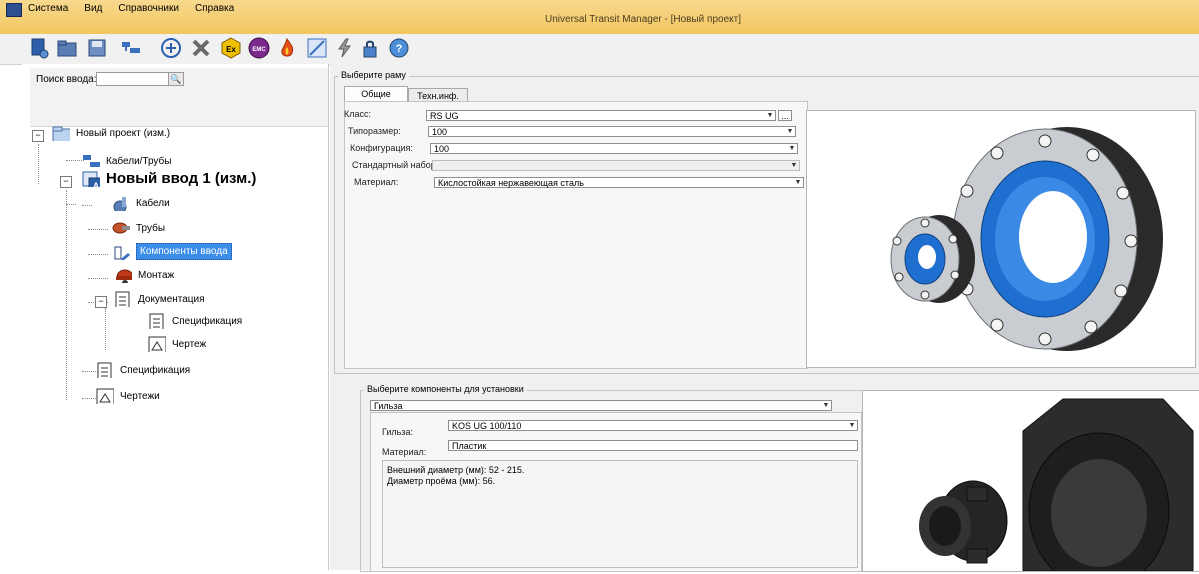 Image resolution: width=1199 pixels, height=574 pixels. What do you see at coordinates (184, 251) in the screenshot?
I see `tree-components-label: Компоненты ввода` at bounding box center [184, 251].